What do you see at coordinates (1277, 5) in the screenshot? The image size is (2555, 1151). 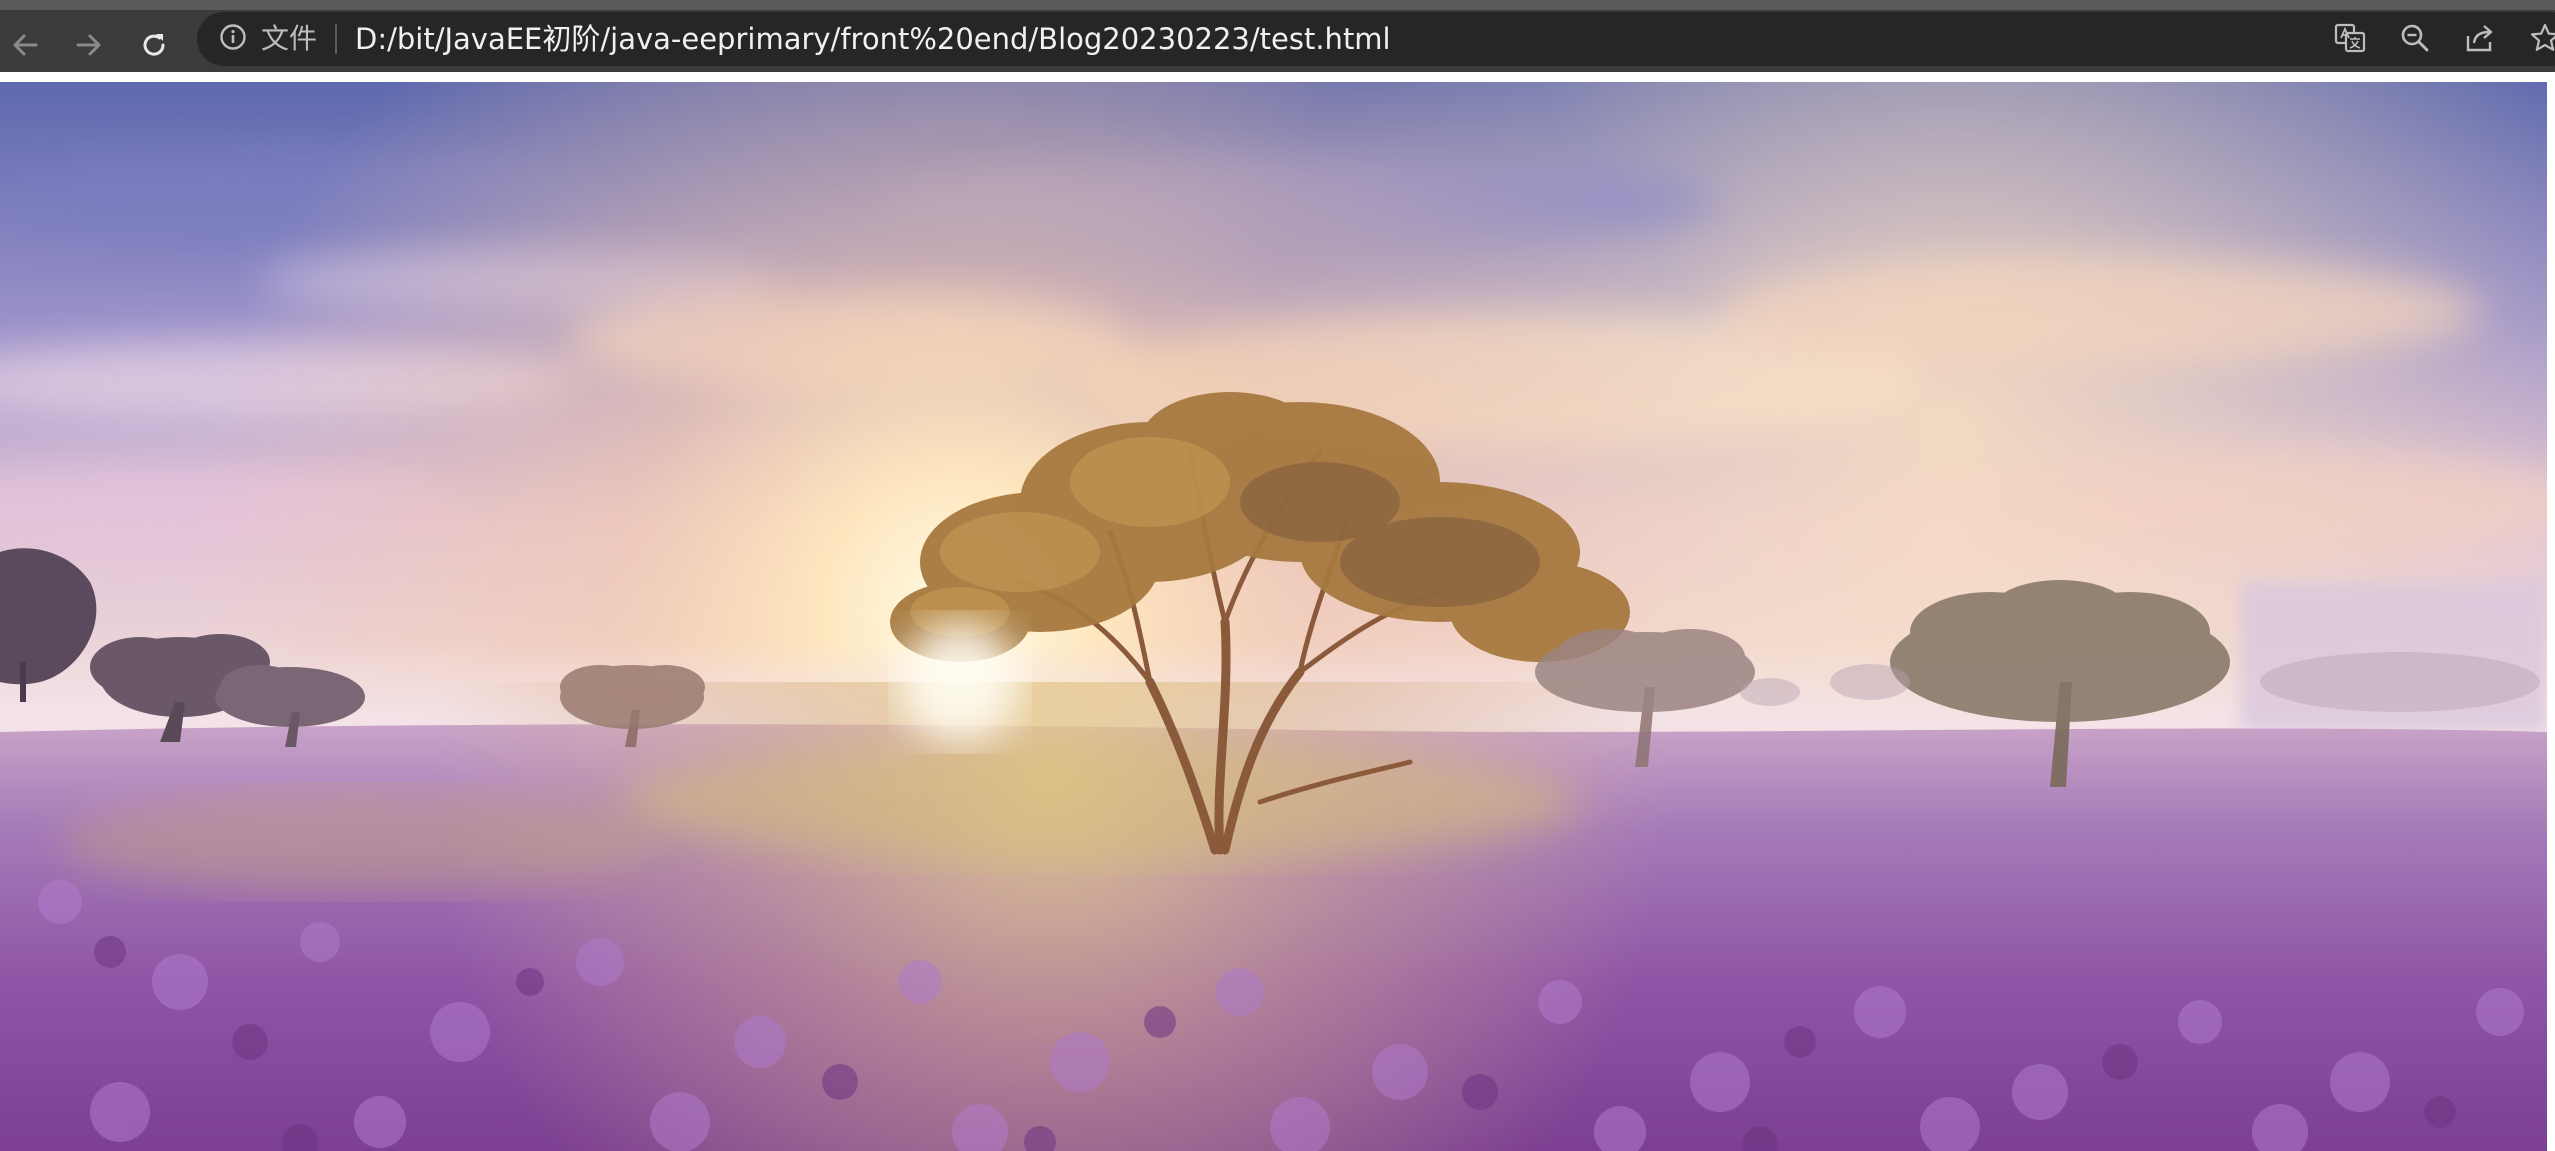 I see `browser-top-strip` at bounding box center [1277, 5].